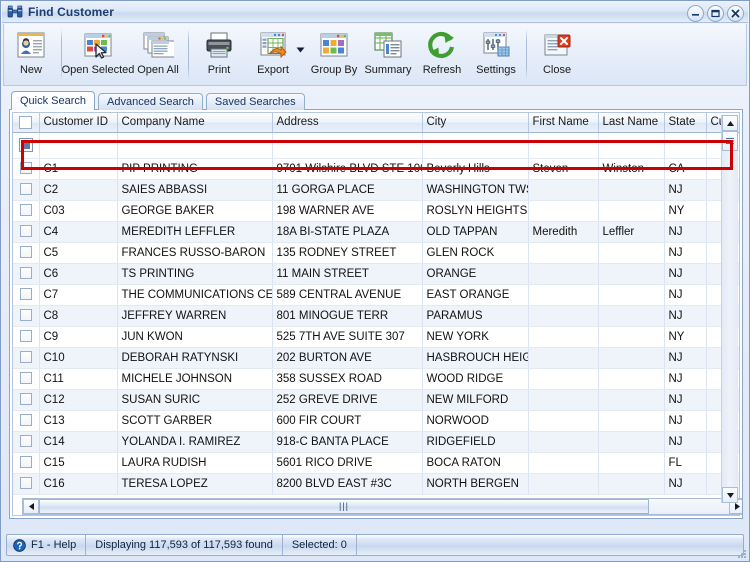 The width and height of the screenshot is (750, 562). What do you see at coordinates (78, 190) in the screenshot?
I see `cell-customer-id: C2` at bounding box center [78, 190].